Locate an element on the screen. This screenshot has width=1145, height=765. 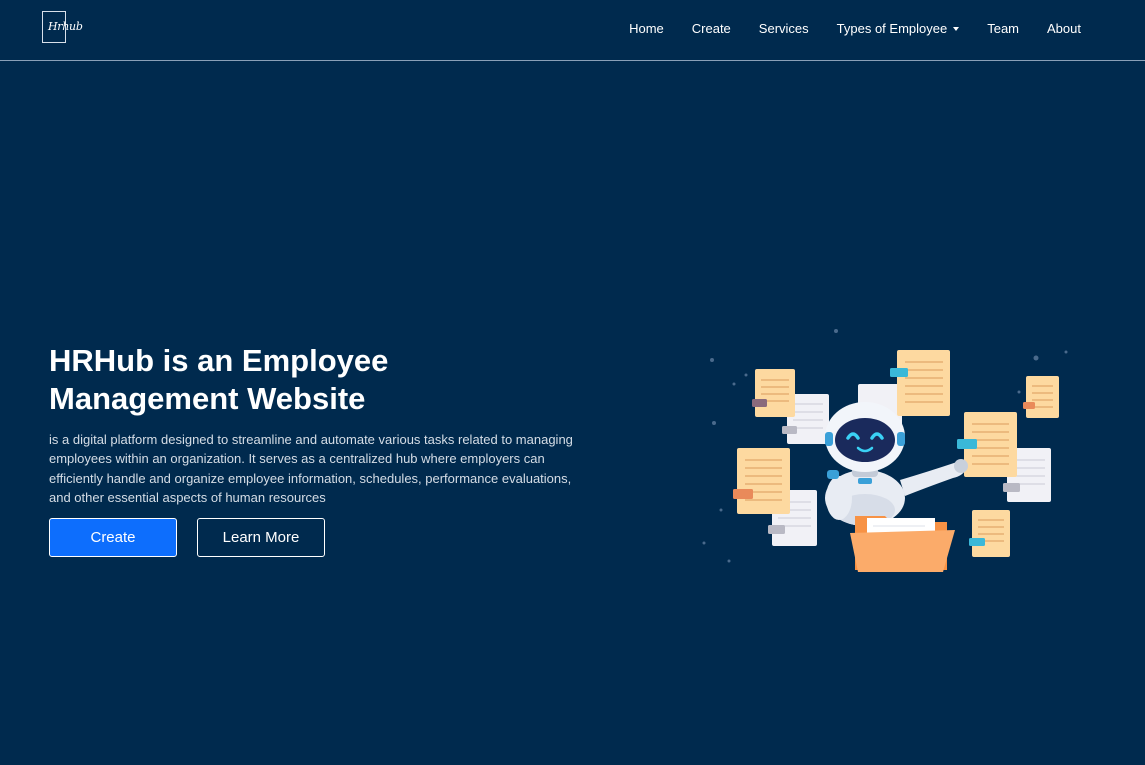
nav-item-home: Home is located at coordinates (646, 29).